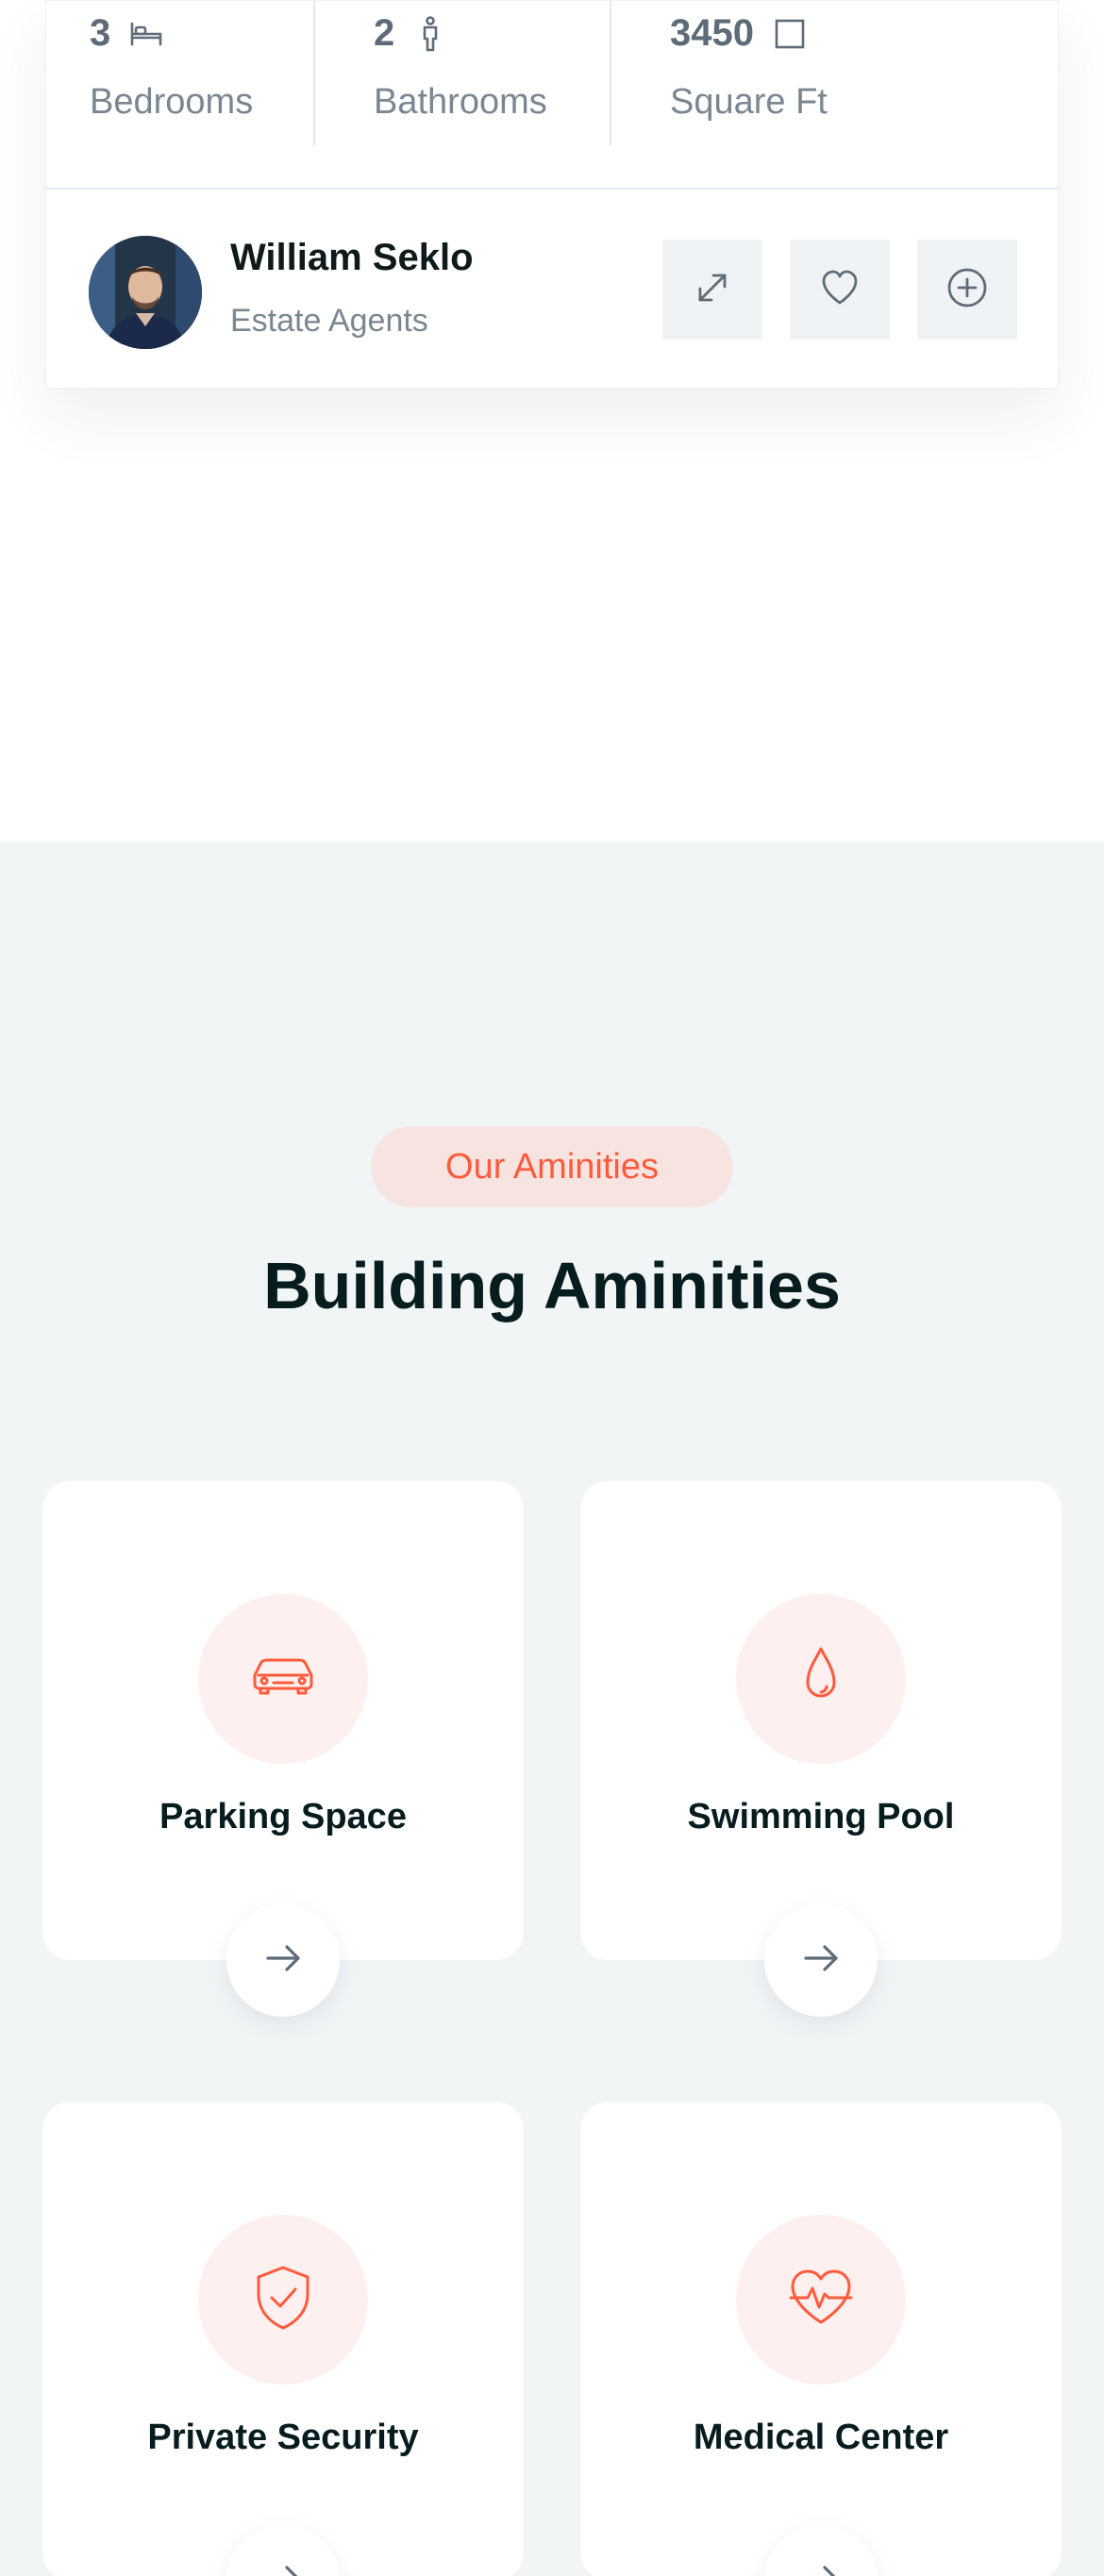  What do you see at coordinates (821, 1816) in the screenshot?
I see `amenity-title: Swimming Pool` at bounding box center [821, 1816].